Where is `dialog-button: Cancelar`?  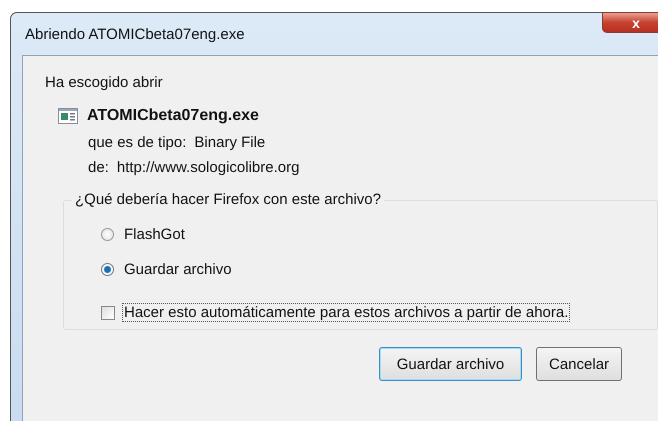
dialog-button: Cancelar is located at coordinates (579, 364).